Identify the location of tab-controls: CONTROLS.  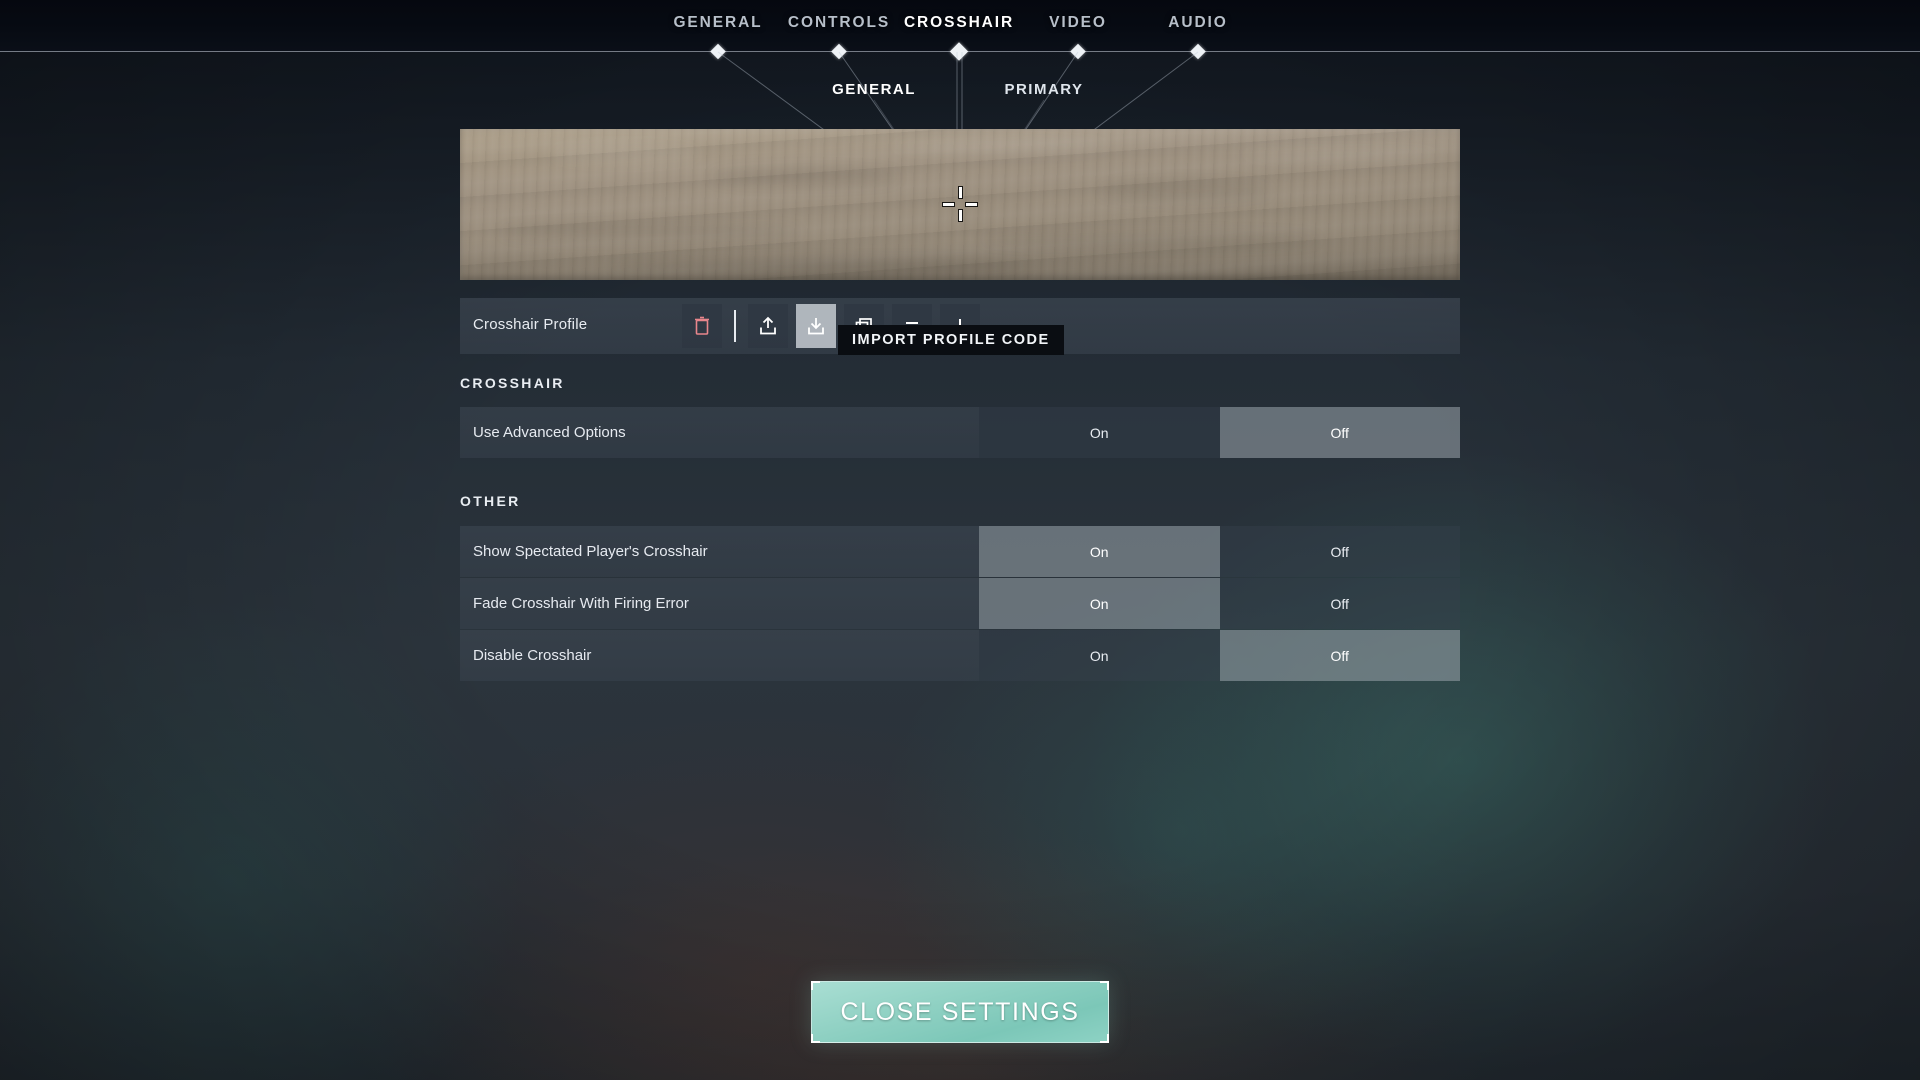
(839, 23).